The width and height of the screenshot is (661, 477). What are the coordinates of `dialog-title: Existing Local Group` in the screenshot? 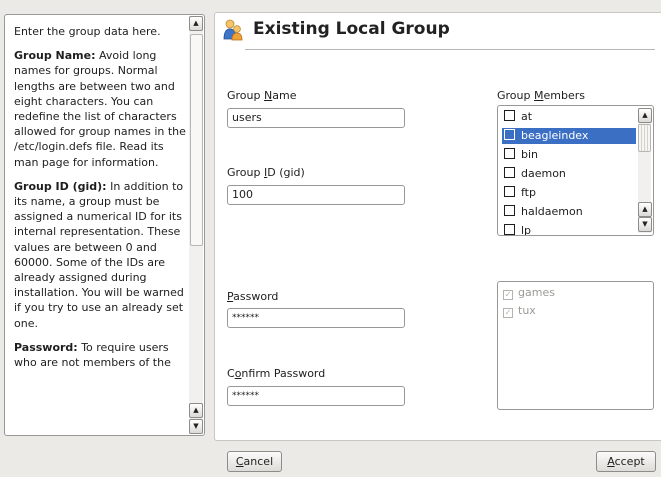 It's located at (351, 29).